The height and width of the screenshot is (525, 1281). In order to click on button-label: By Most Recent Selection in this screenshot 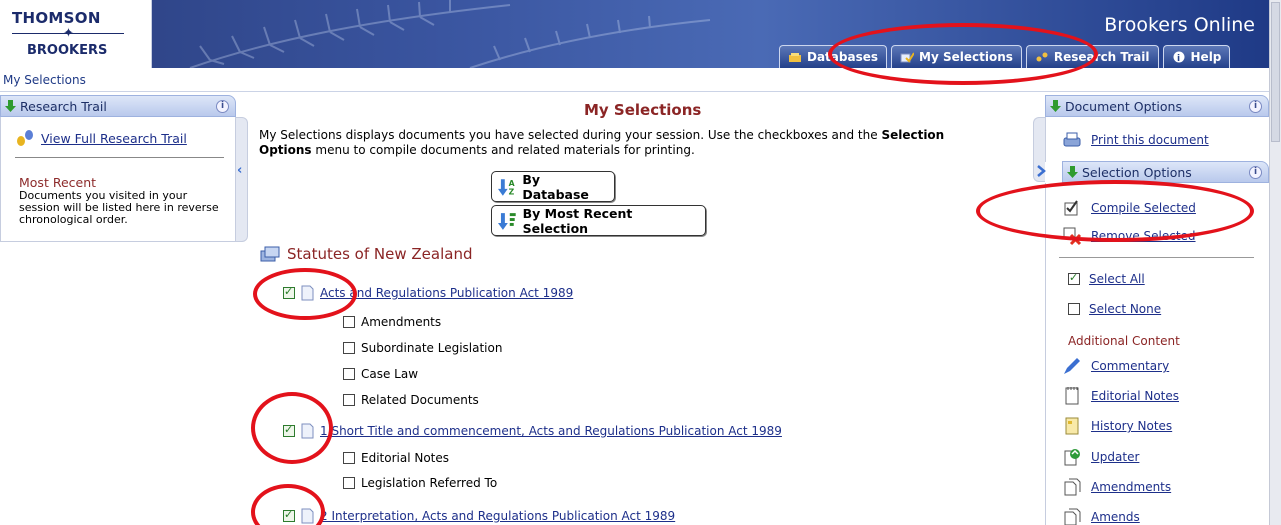, I will do `click(577, 220)`.